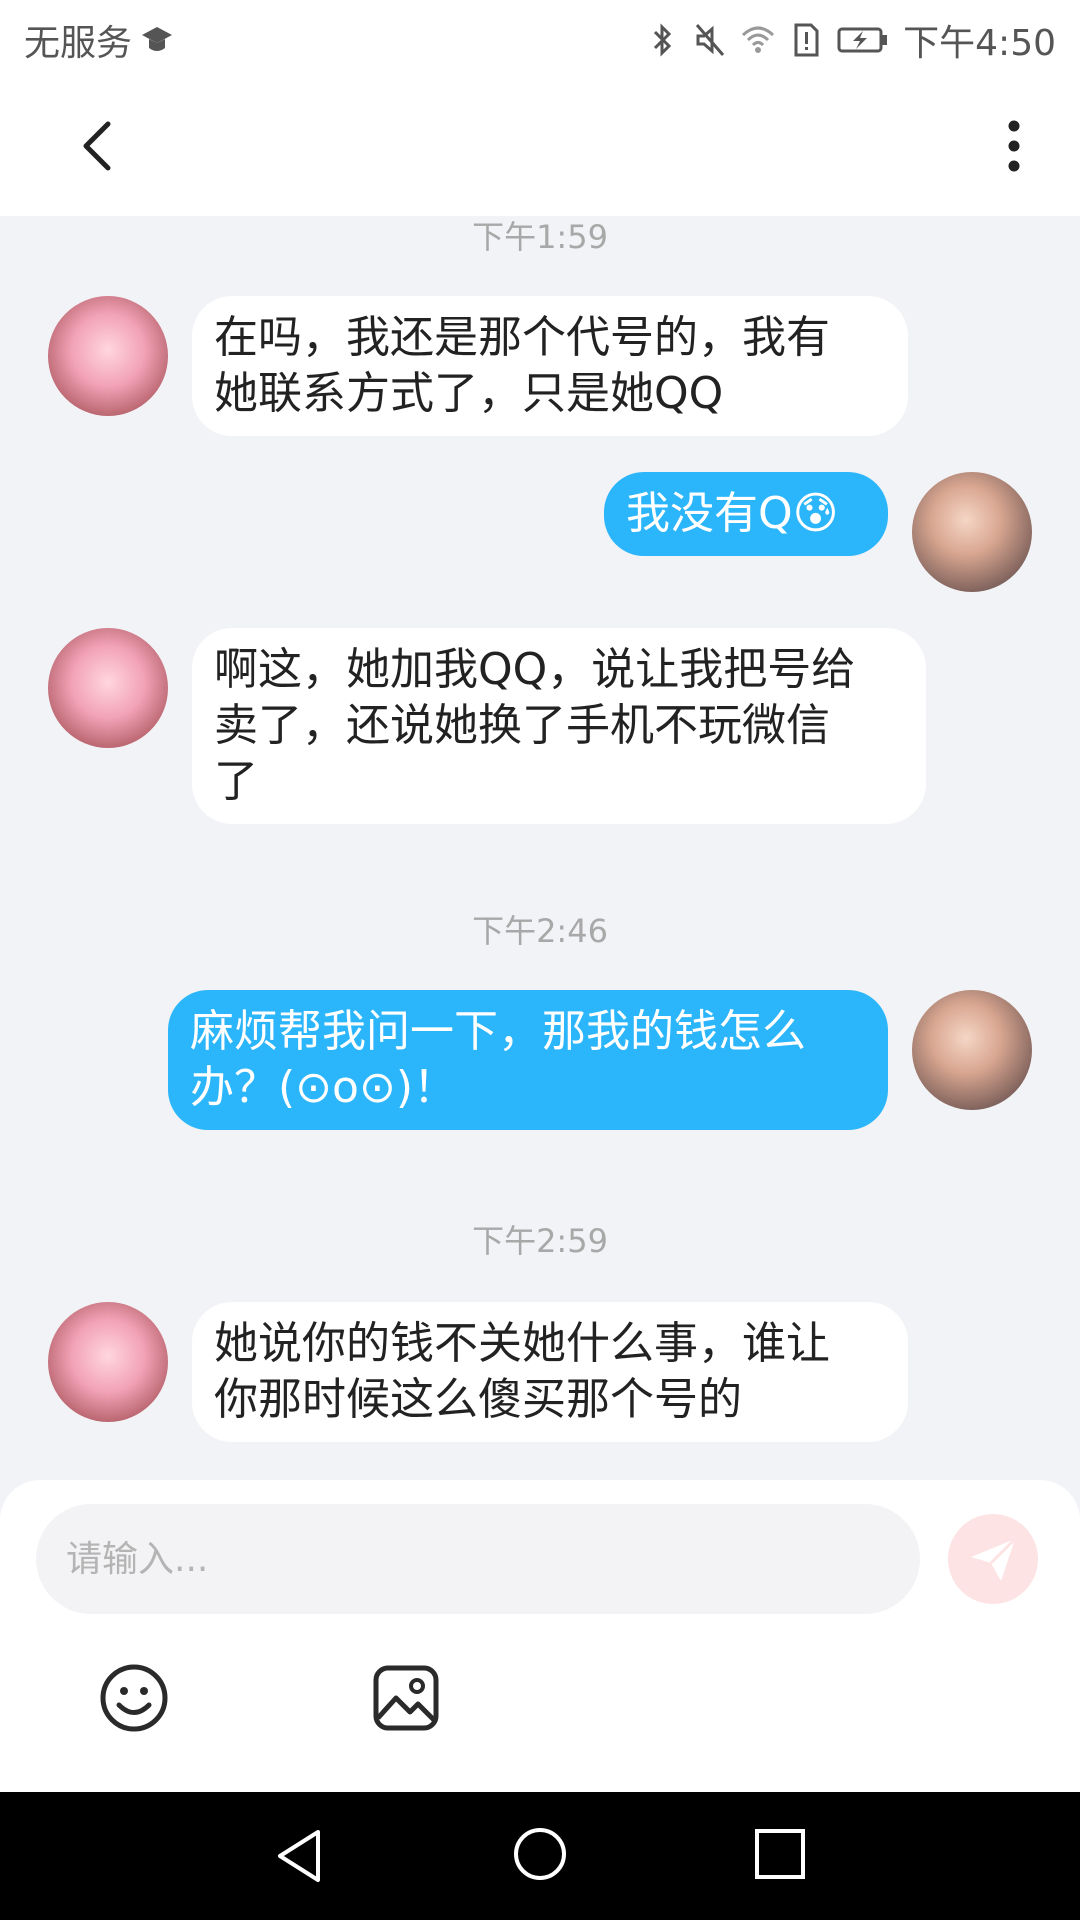  I want to click on battery-charging-icon, so click(862, 40).